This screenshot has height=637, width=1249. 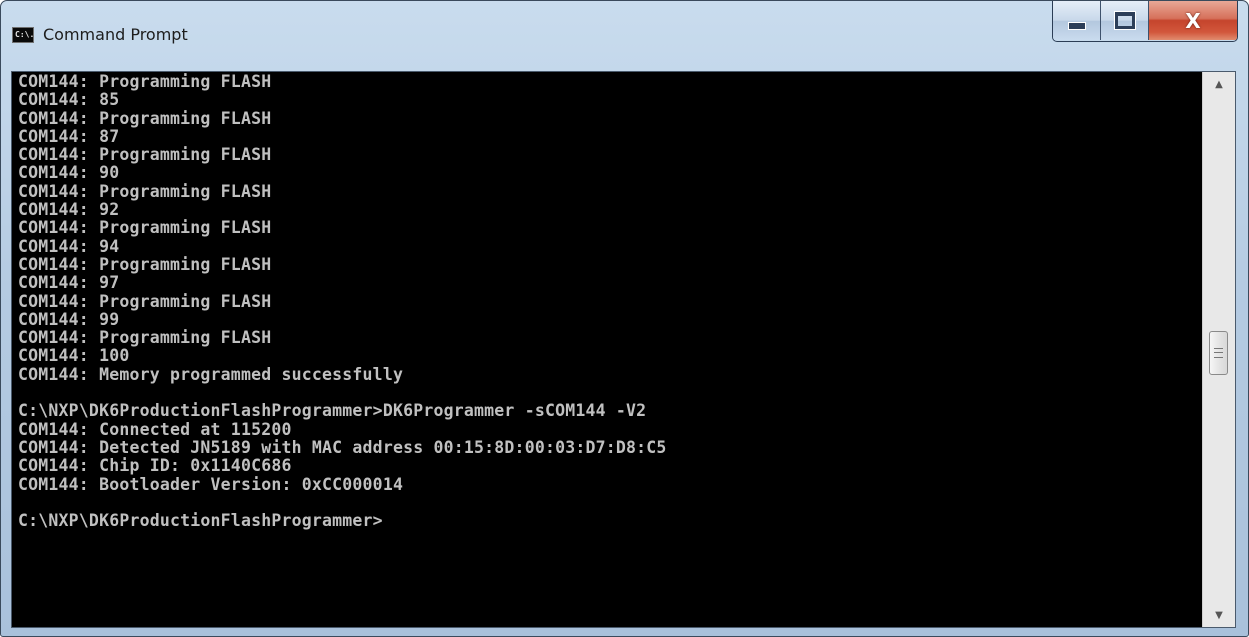 What do you see at coordinates (211, 374) in the screenshot?
I see `console-line: COM144: Memory programmed successfully` at bounding box center [211, 374].